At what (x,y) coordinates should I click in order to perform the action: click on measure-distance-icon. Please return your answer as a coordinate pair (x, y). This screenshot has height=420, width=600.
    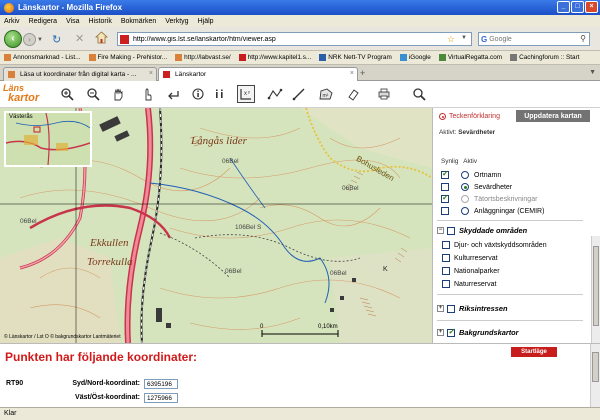
    Looking at the image, I should click on (275, 94).